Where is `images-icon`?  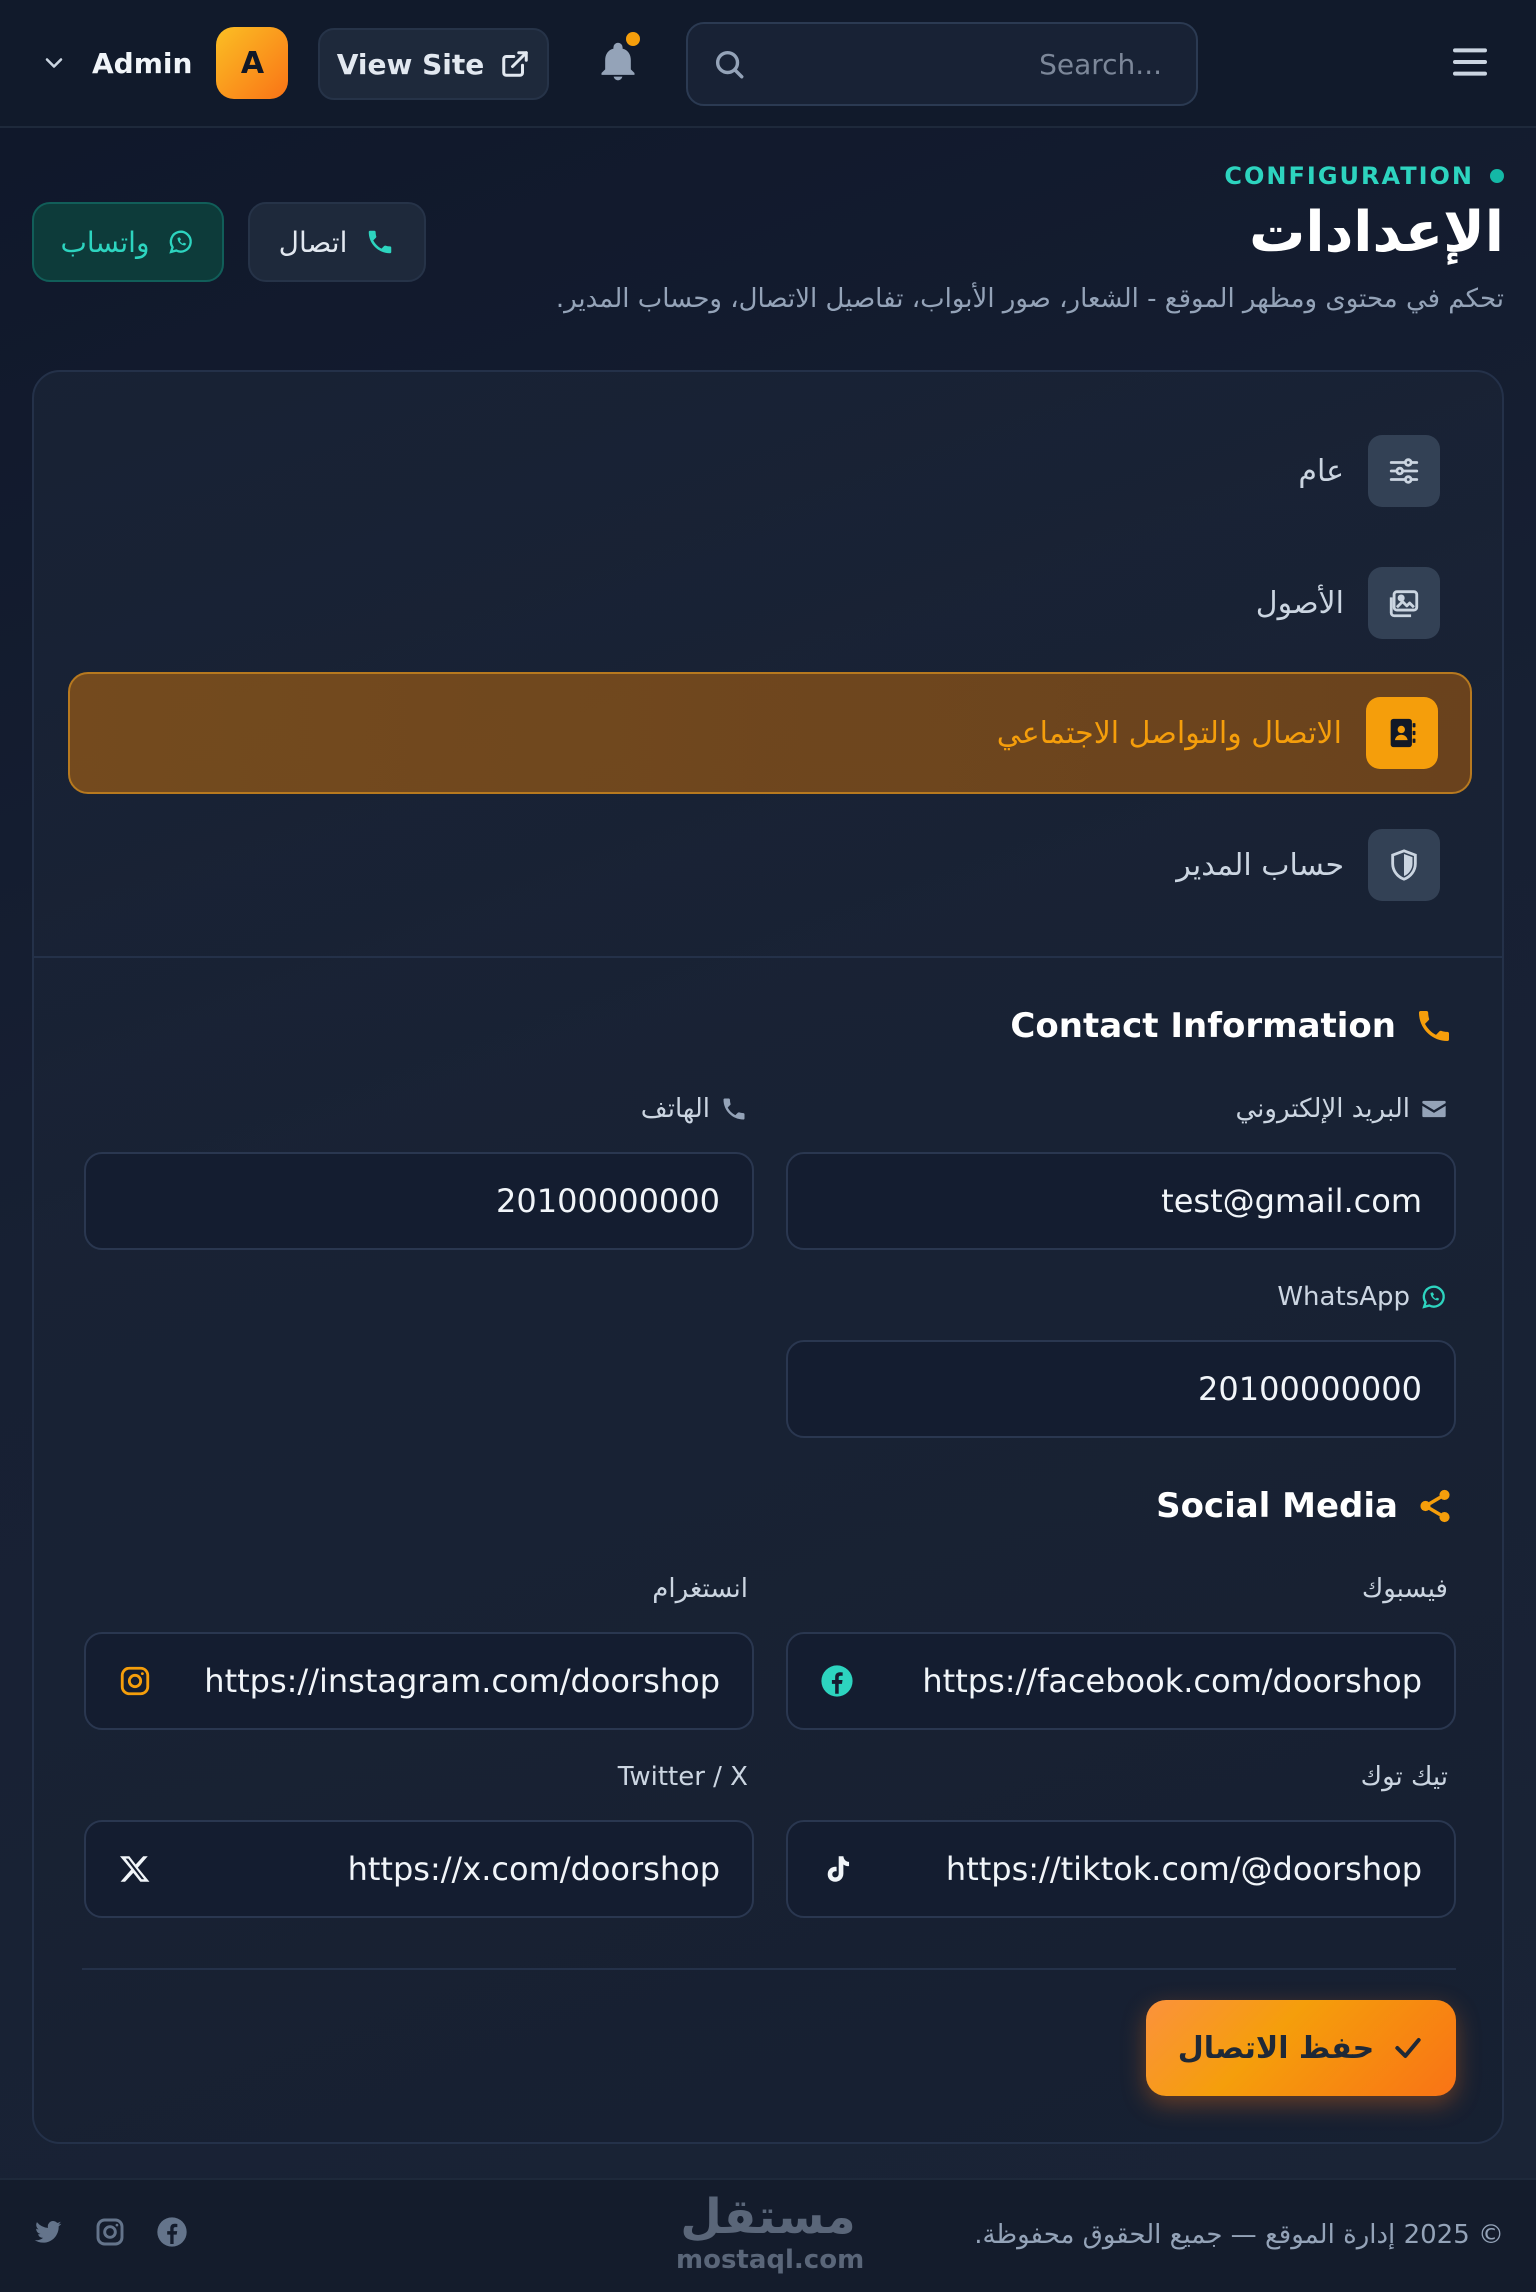 images-icon is located at coordinates (1404, 603).